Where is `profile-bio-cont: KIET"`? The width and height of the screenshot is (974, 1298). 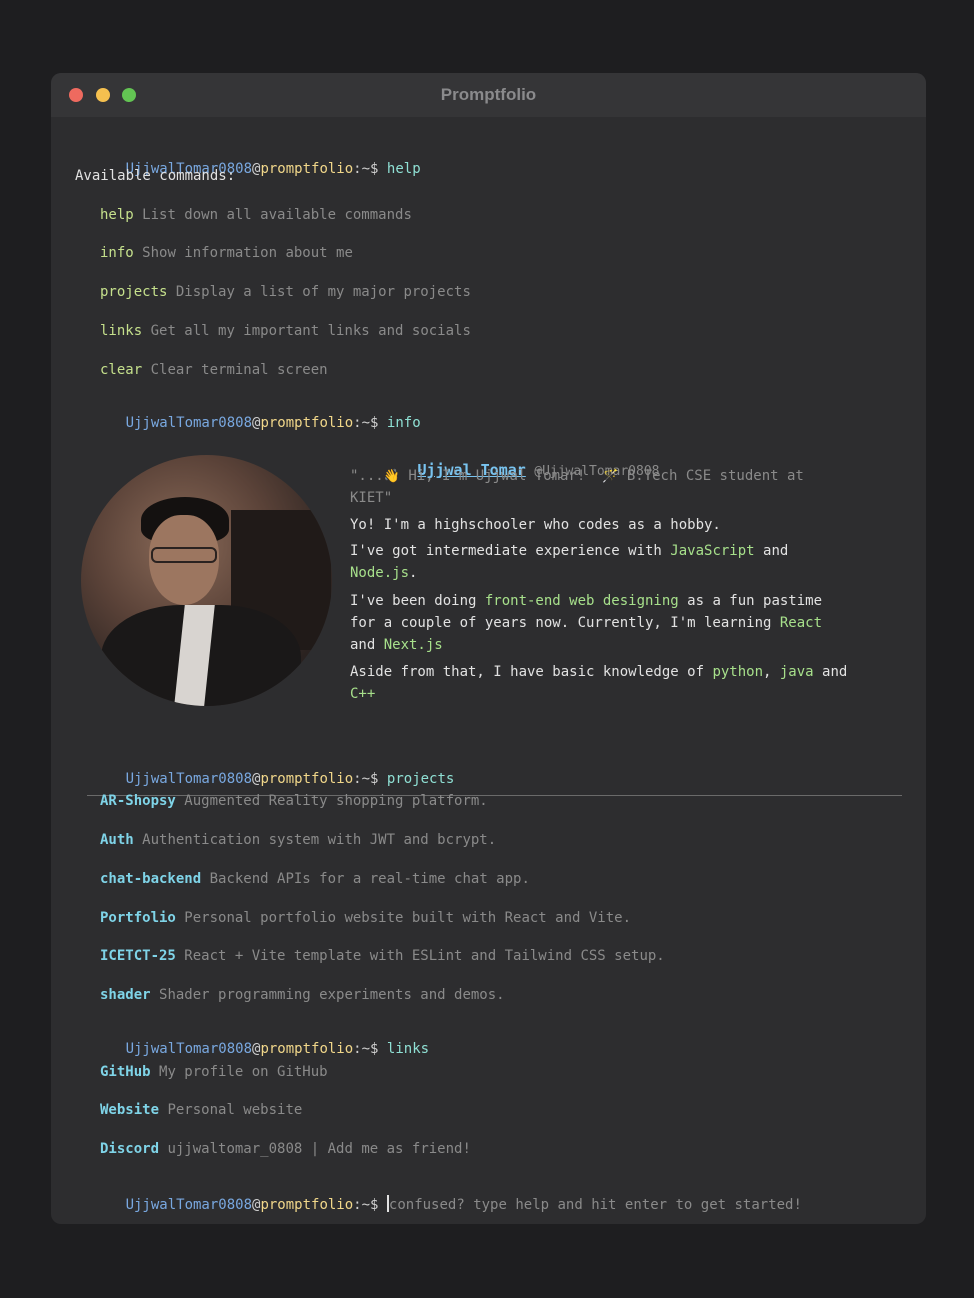 profile-bio-cont: KIET" is located at coordinates (371, 498).